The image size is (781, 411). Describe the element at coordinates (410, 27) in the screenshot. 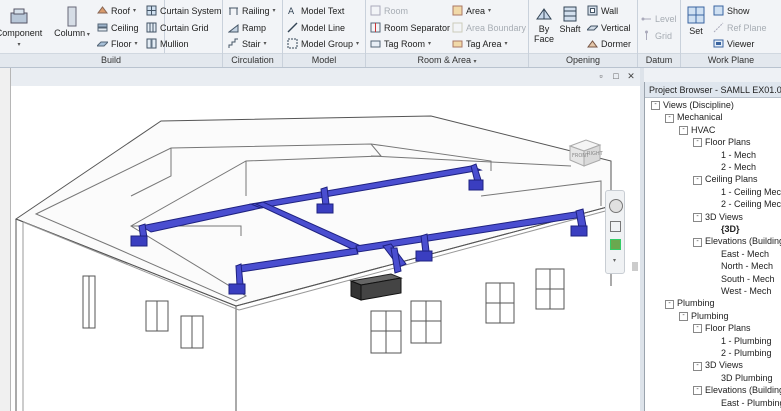

I see `room-separator-button: Room Separator` at that location.